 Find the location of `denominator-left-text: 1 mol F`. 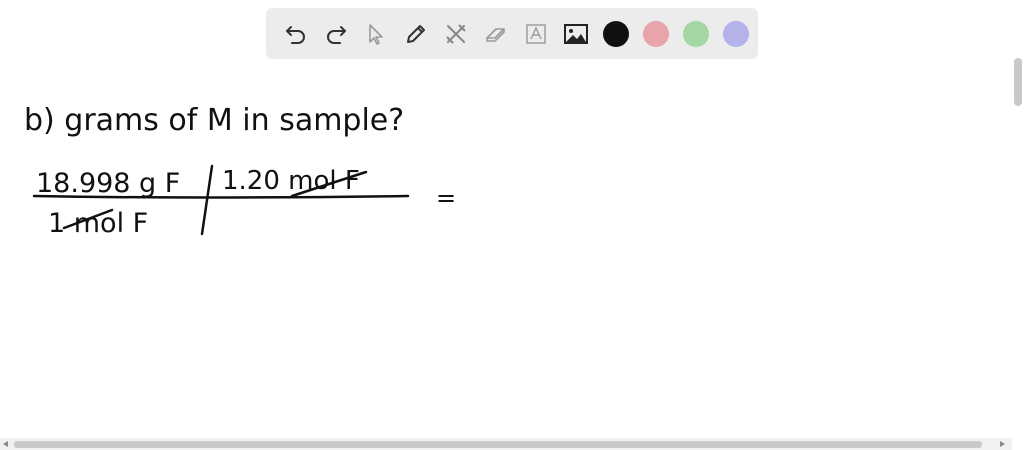

denominator-left-text: 1 mol F is located at coordinates (98, 223).